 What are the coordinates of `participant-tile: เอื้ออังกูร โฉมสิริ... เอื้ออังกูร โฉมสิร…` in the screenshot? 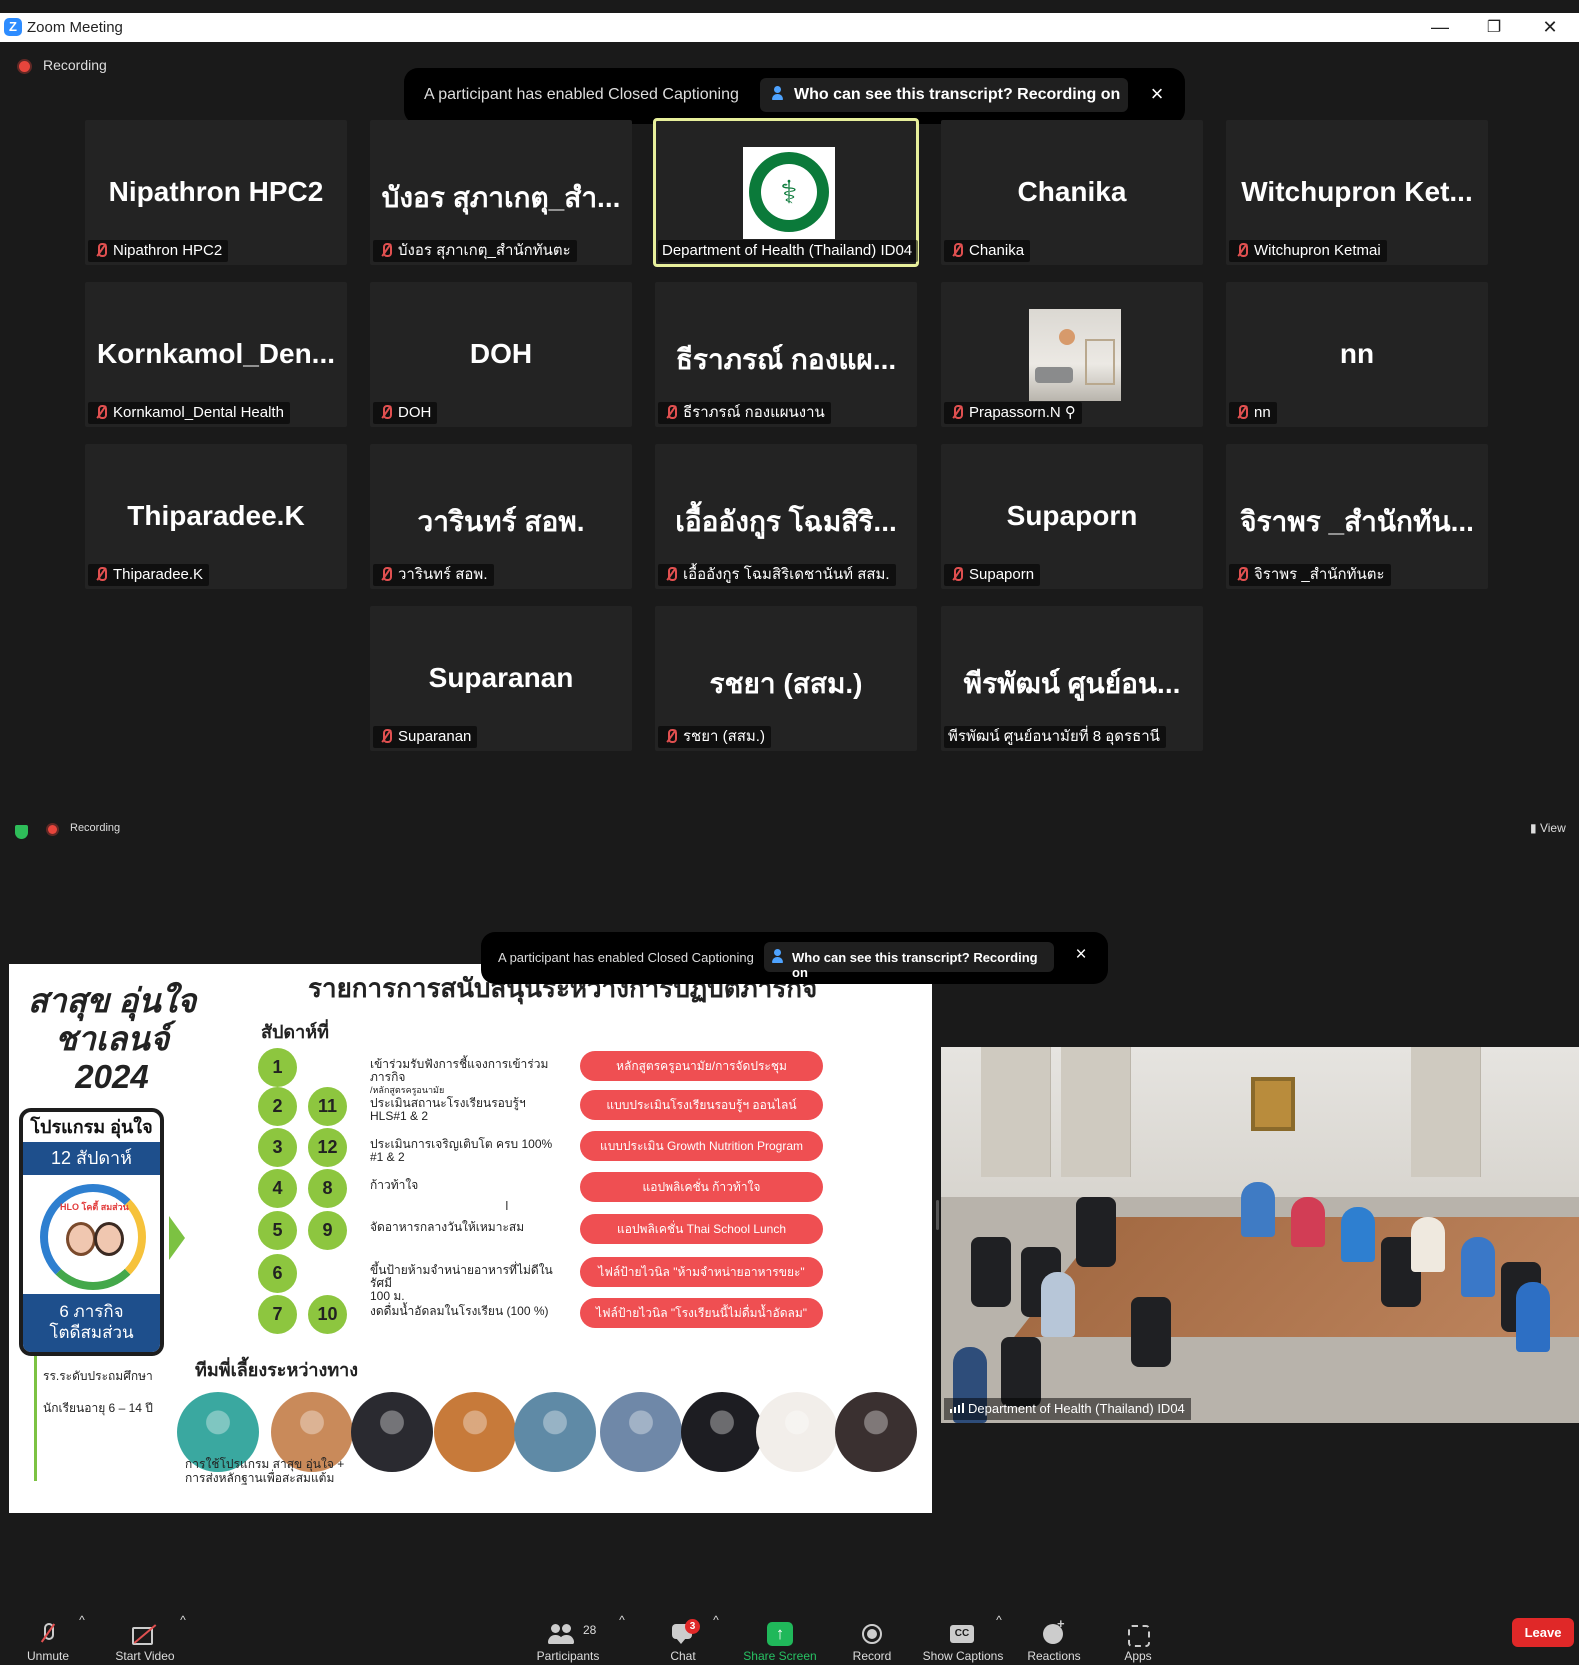 It's located at (786, 516).